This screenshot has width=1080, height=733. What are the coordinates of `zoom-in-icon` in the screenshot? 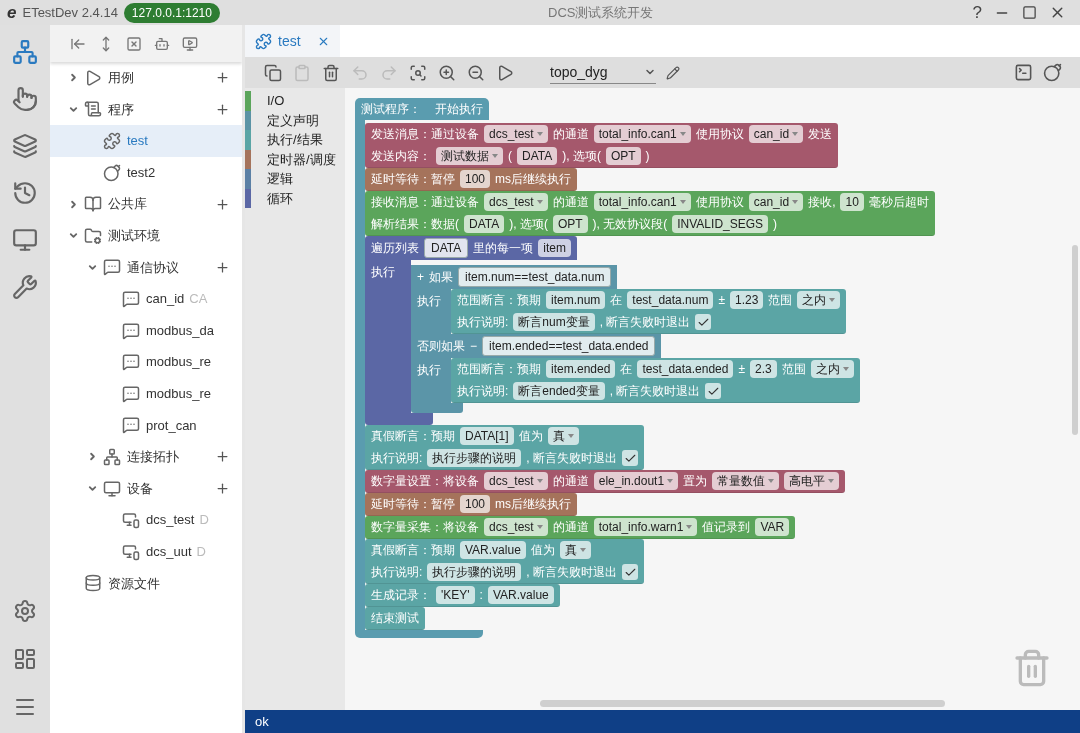 It's located at (447, 72).